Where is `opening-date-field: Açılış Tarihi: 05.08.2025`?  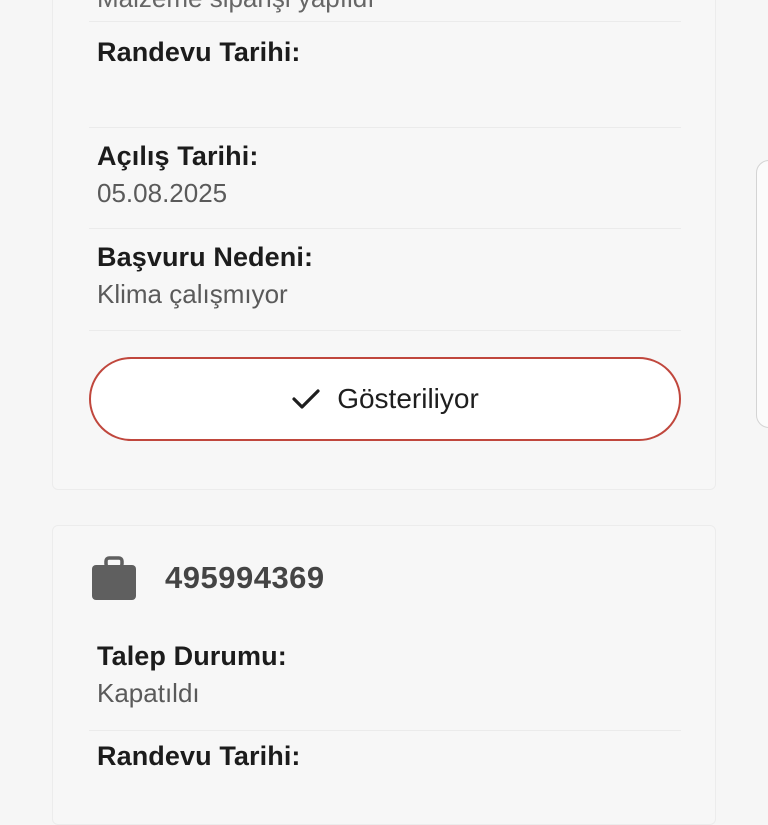 opening-date-field: Açılış Tarihi: 05.08.2025 is located at coordinates (389, 175).